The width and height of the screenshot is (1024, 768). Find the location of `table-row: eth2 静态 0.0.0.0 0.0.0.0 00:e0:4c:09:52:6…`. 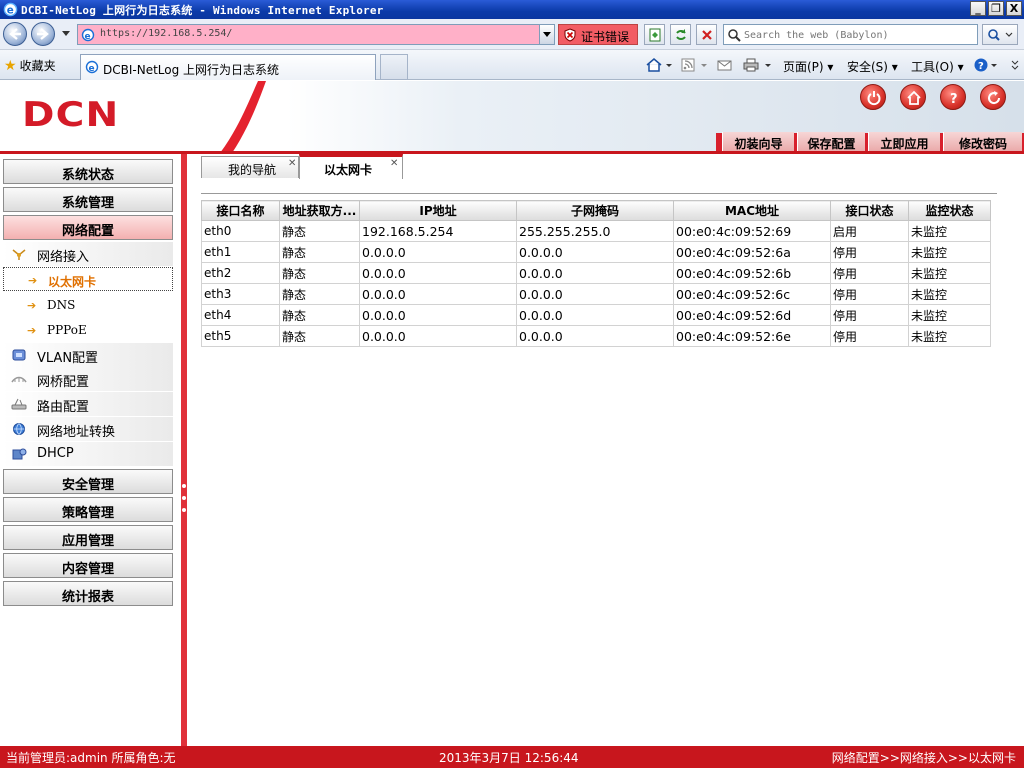

table-row: eth2 静态 0.0.0.0 0.0.0.0 00:e0:4c:09:52:6… is located at coordinates (596, 273).